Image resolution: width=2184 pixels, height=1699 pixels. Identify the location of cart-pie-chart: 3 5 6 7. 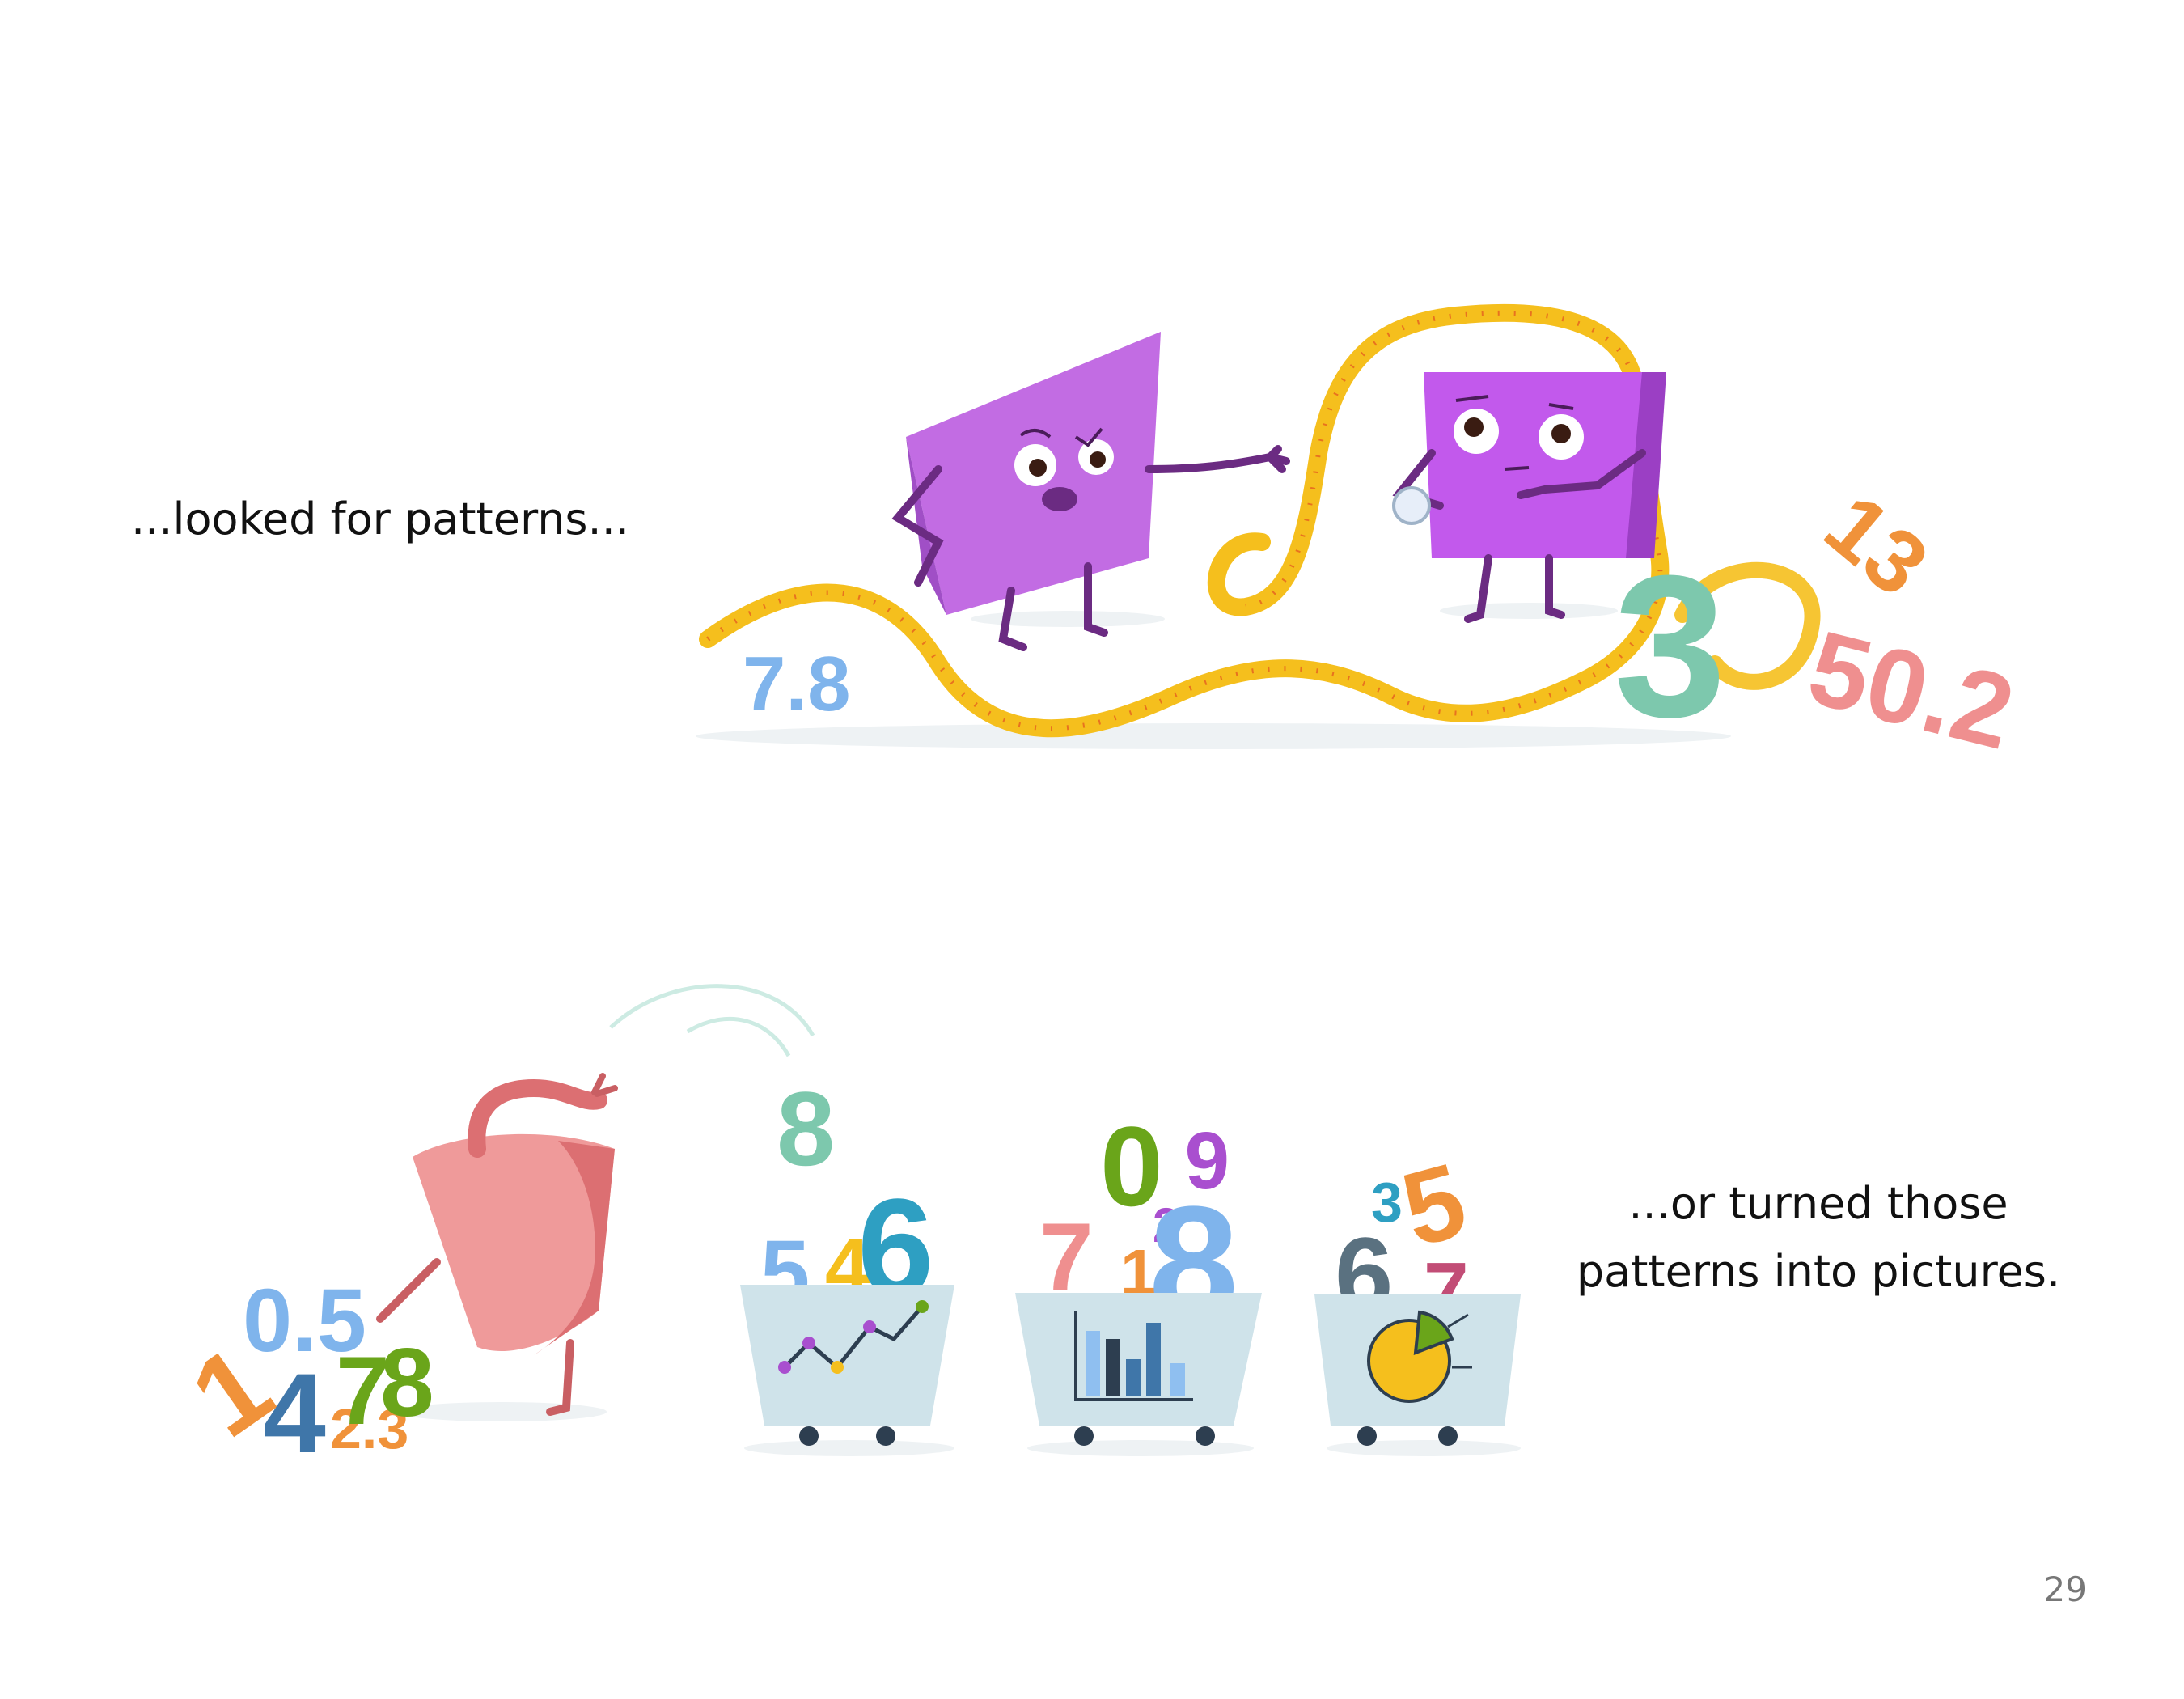
(1417, 1298).